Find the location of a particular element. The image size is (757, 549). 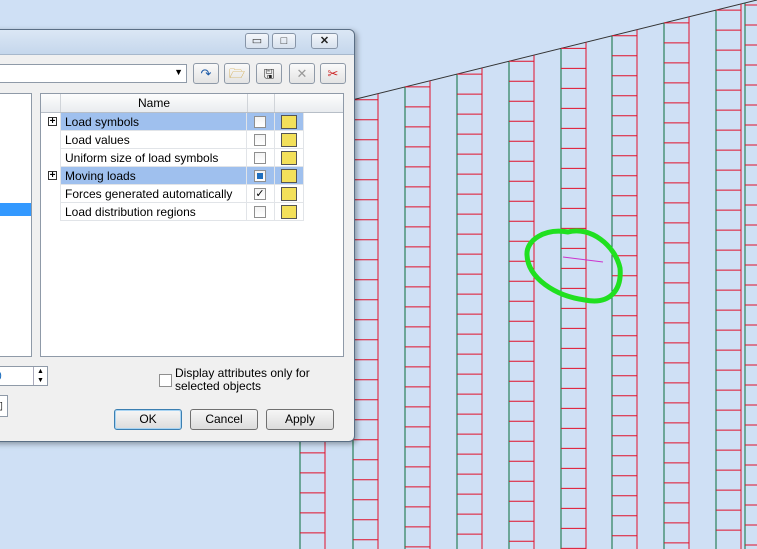

grid-header: Name is located at coordinates (192, 103).